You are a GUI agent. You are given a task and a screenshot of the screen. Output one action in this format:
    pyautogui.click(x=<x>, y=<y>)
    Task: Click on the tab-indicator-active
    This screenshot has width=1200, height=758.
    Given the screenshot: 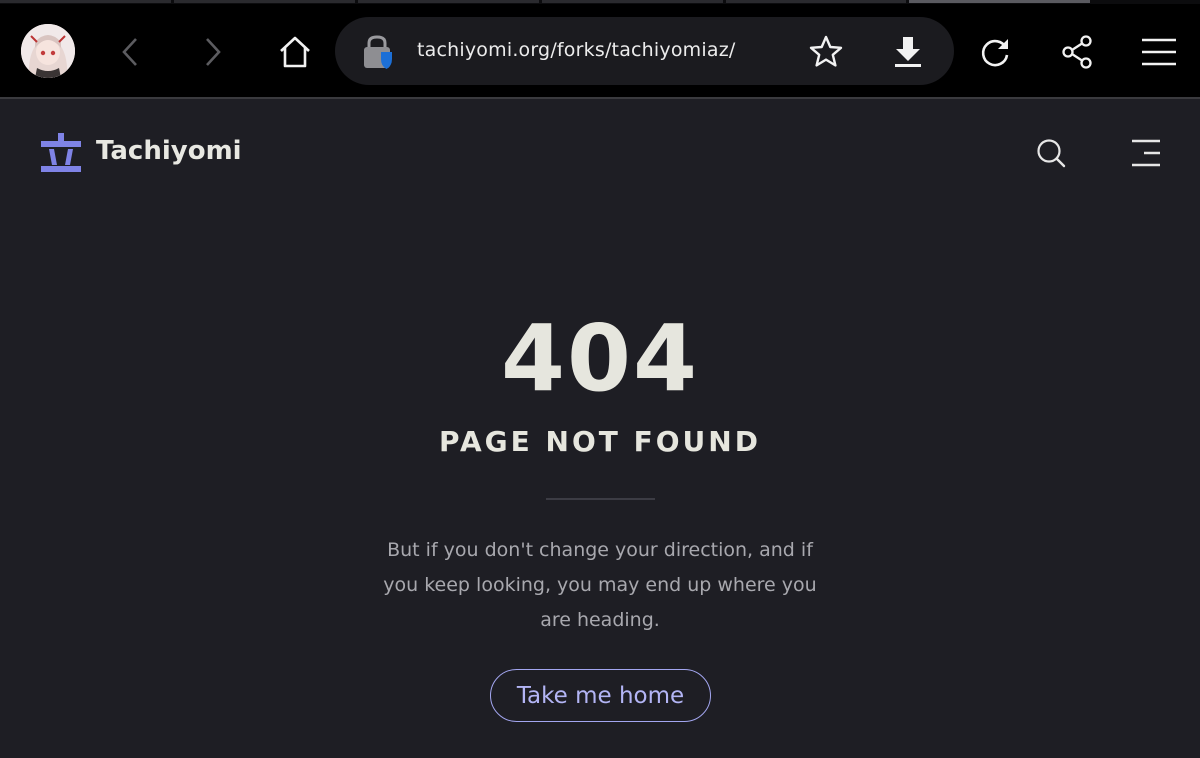 What is the action you would take?
    pyautogui.click(x=999, y=1)
    